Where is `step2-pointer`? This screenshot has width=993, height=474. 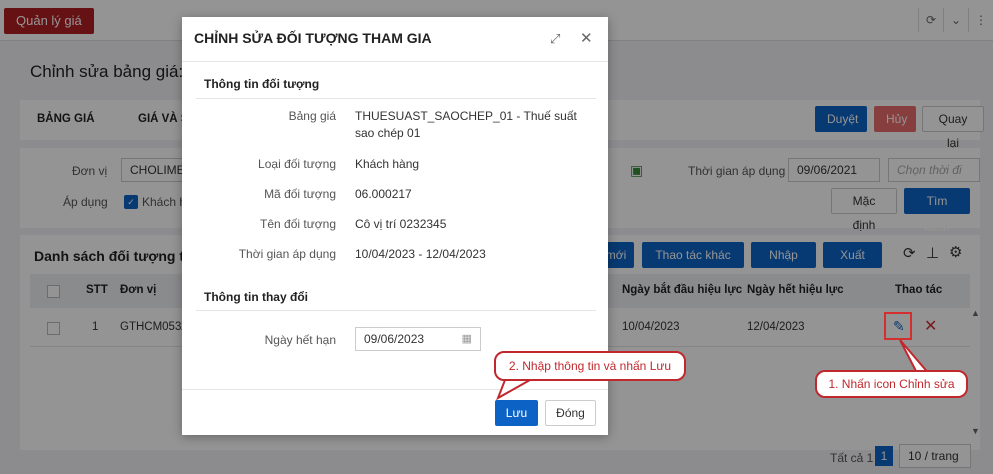 step2-pointer is located at coordinates (515, 390).